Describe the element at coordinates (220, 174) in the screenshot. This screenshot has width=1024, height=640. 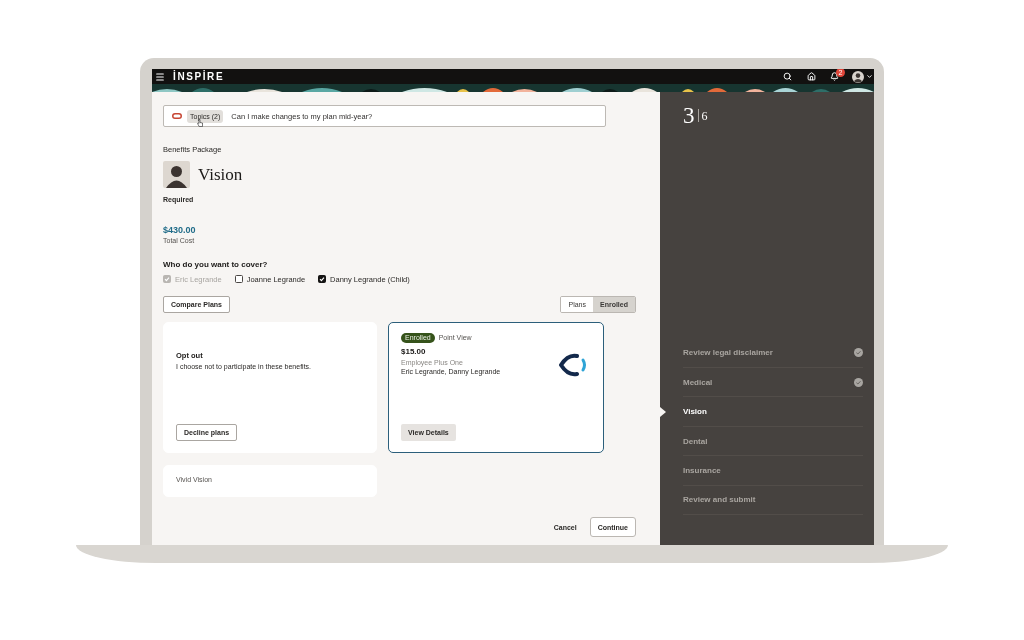
I see `benefit-title: Vision` at that location.